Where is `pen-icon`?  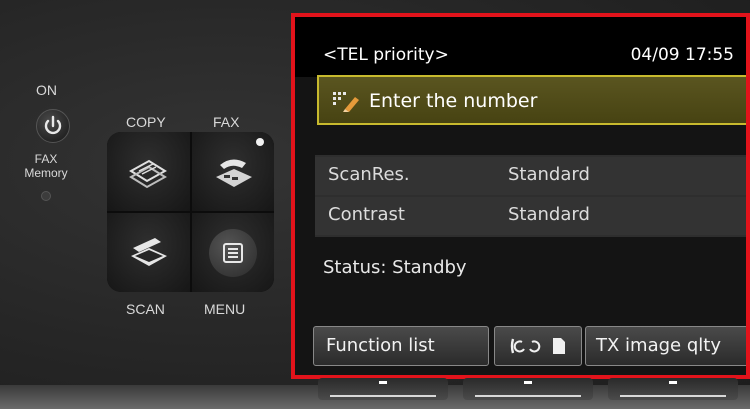 pen-icon is located at coordinates (346, 102).